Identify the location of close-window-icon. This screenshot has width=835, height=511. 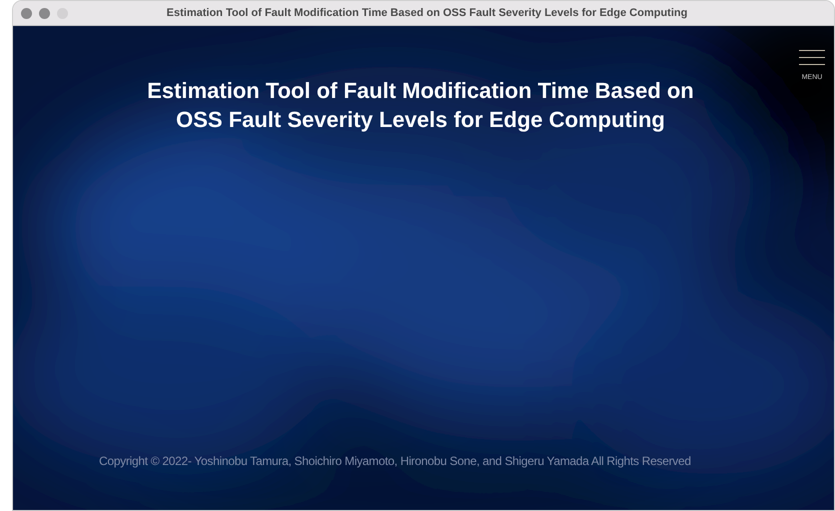
(26, 13).